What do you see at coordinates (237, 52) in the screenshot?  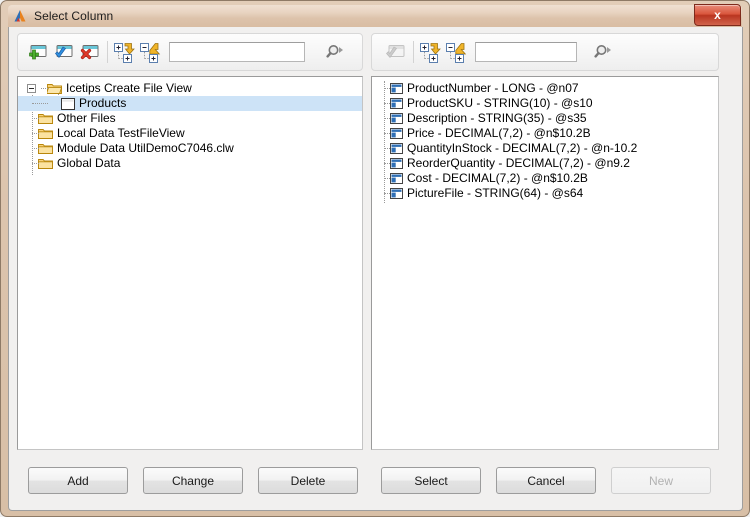 I see `left-search-input` at bounding box center [237, 52].